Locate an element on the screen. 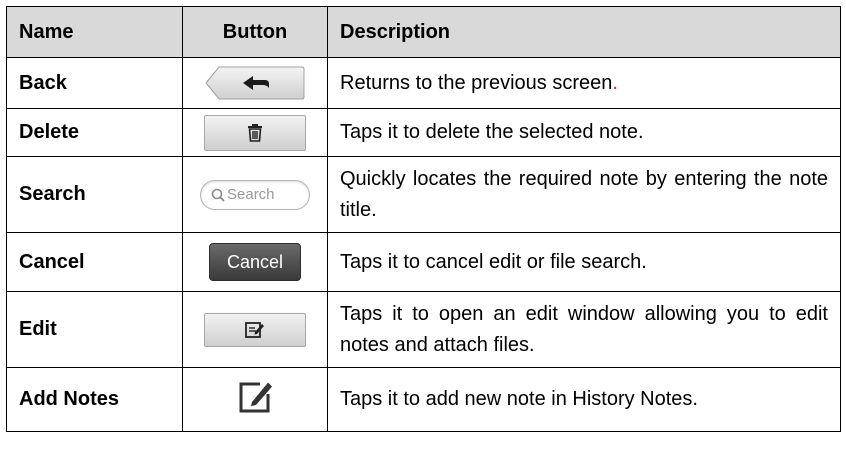 This screenshot has height=454, width=846. trash-icon is located at coordinates (255, 132).